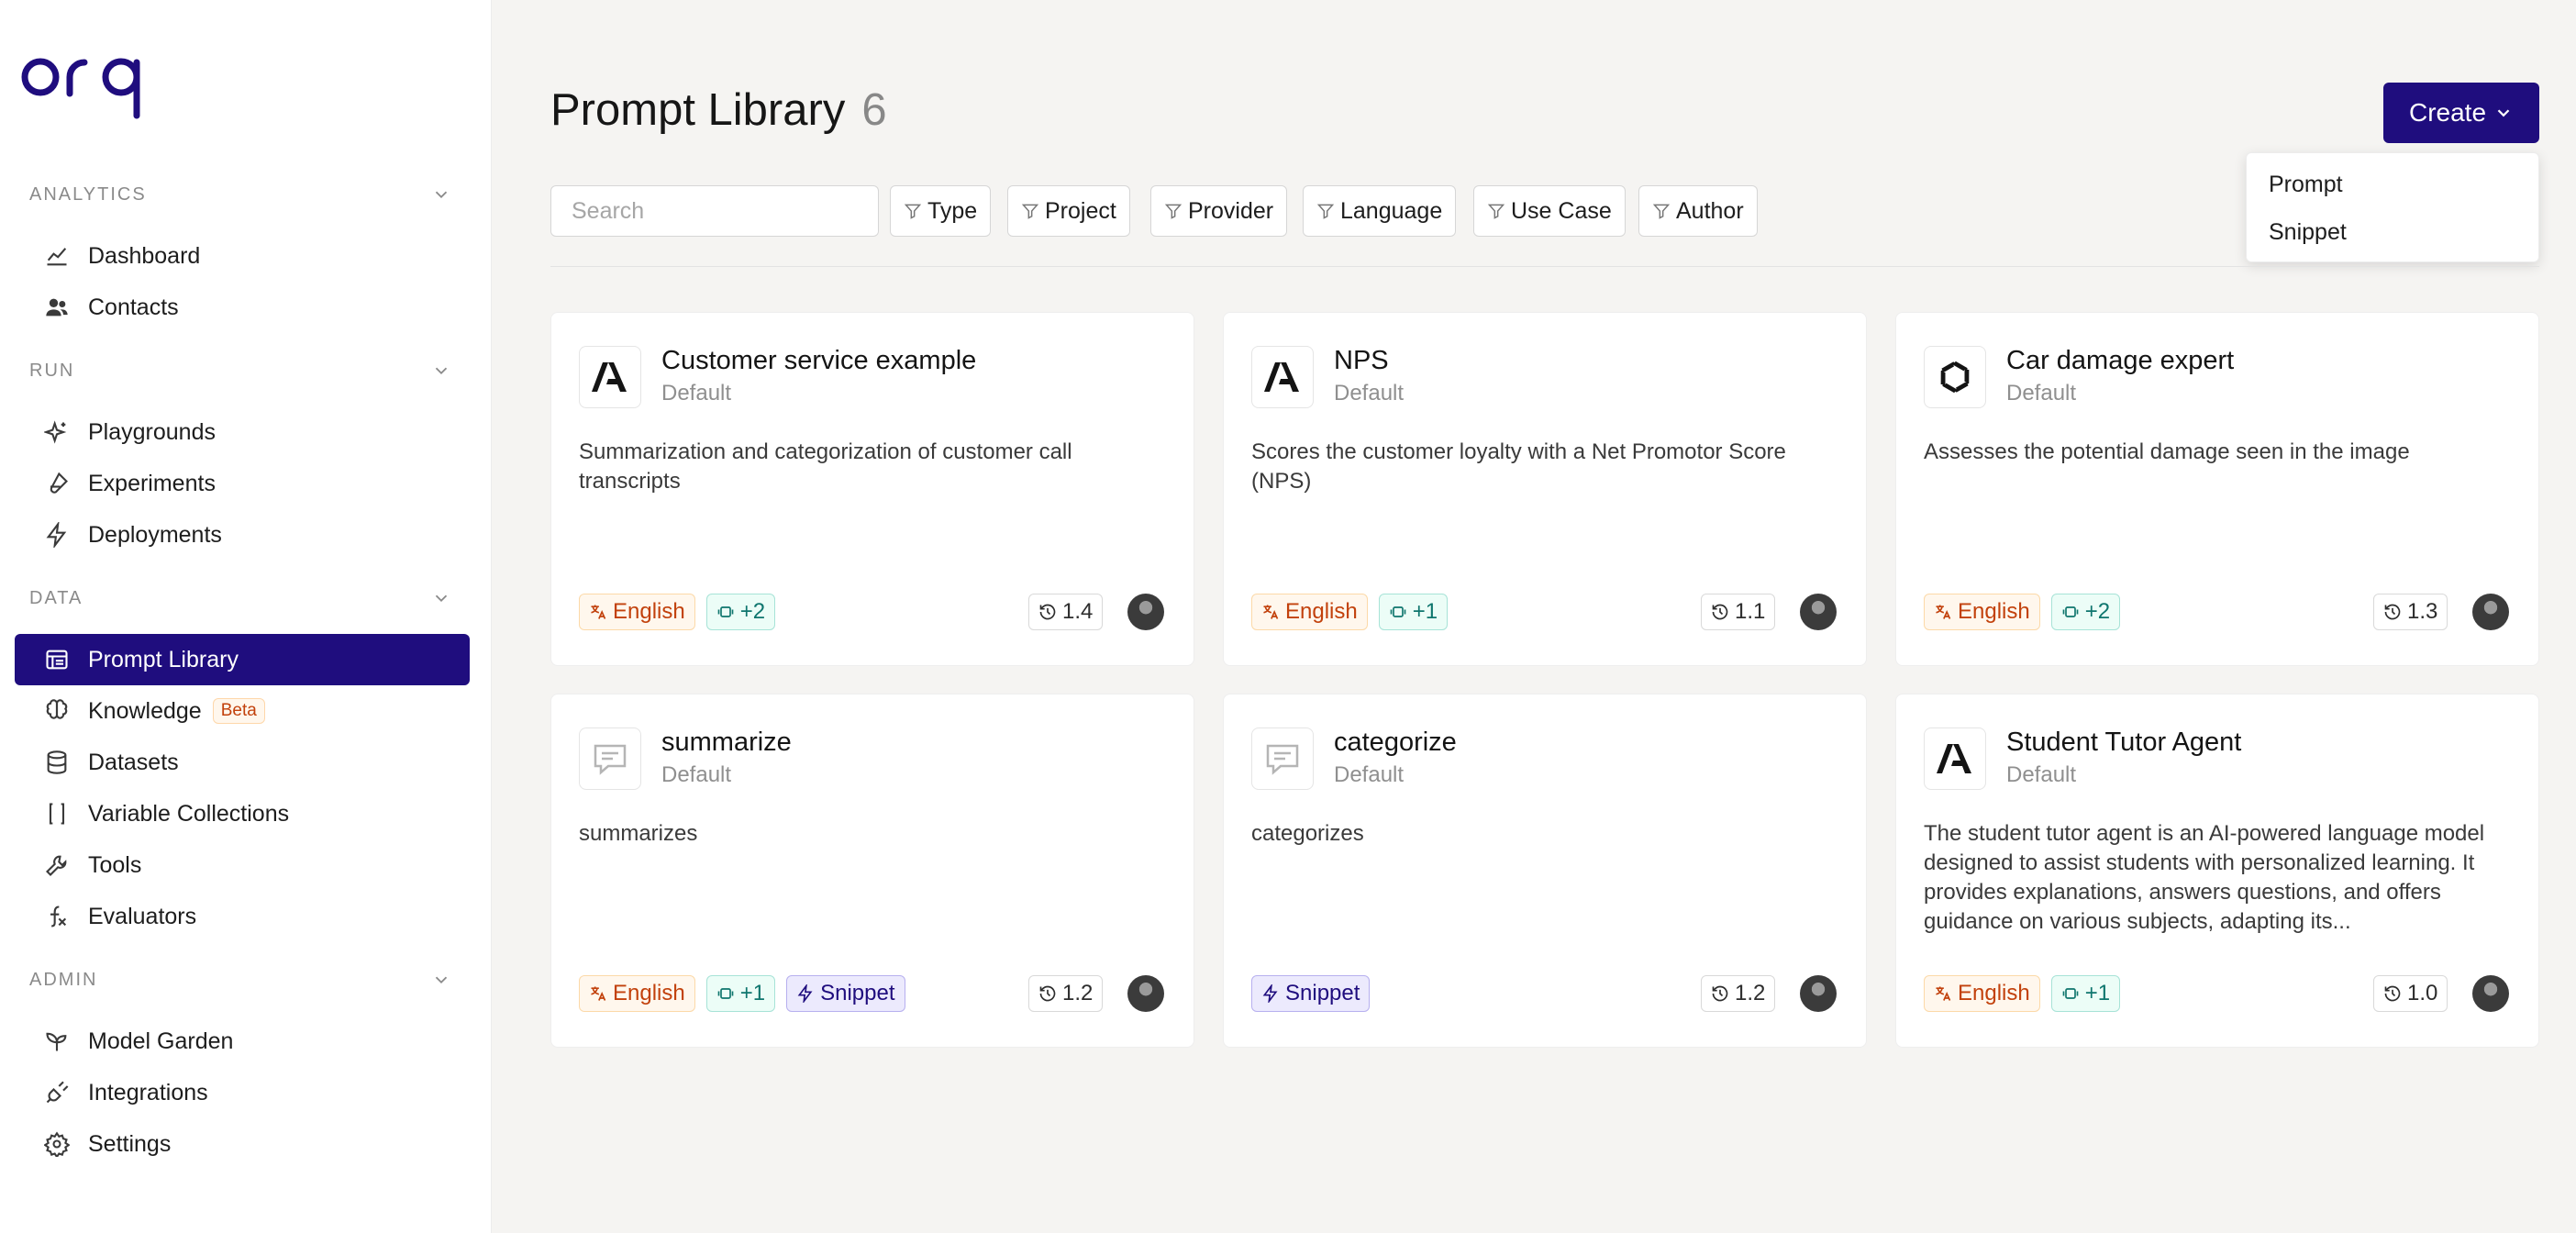 The width and height of the screenshot is (2576, 1233). I want to click on create-button: Create, so click(2461, 113).